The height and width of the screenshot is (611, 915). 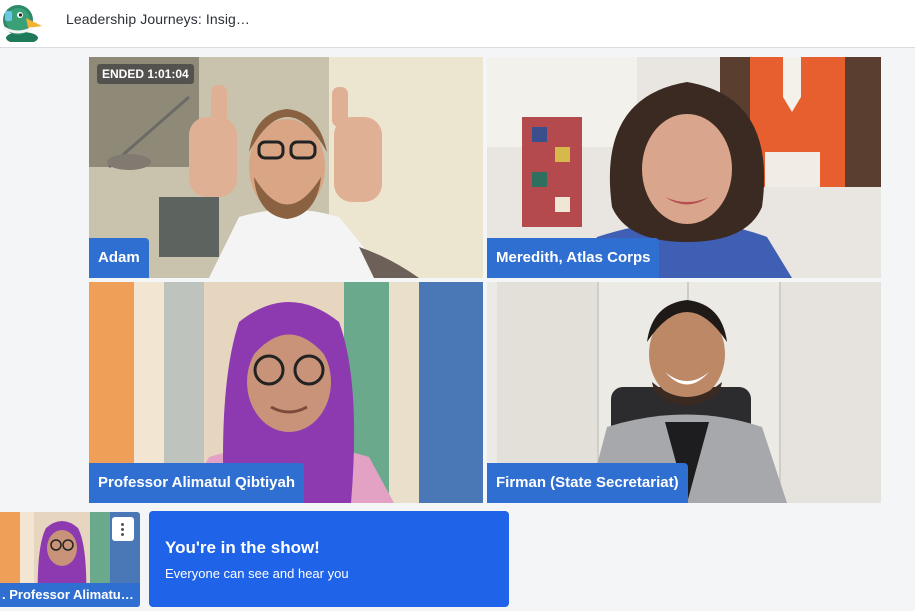 I want to click on participant-name-label: Meredith, Atlas Corps, so click(x=573, y=258).